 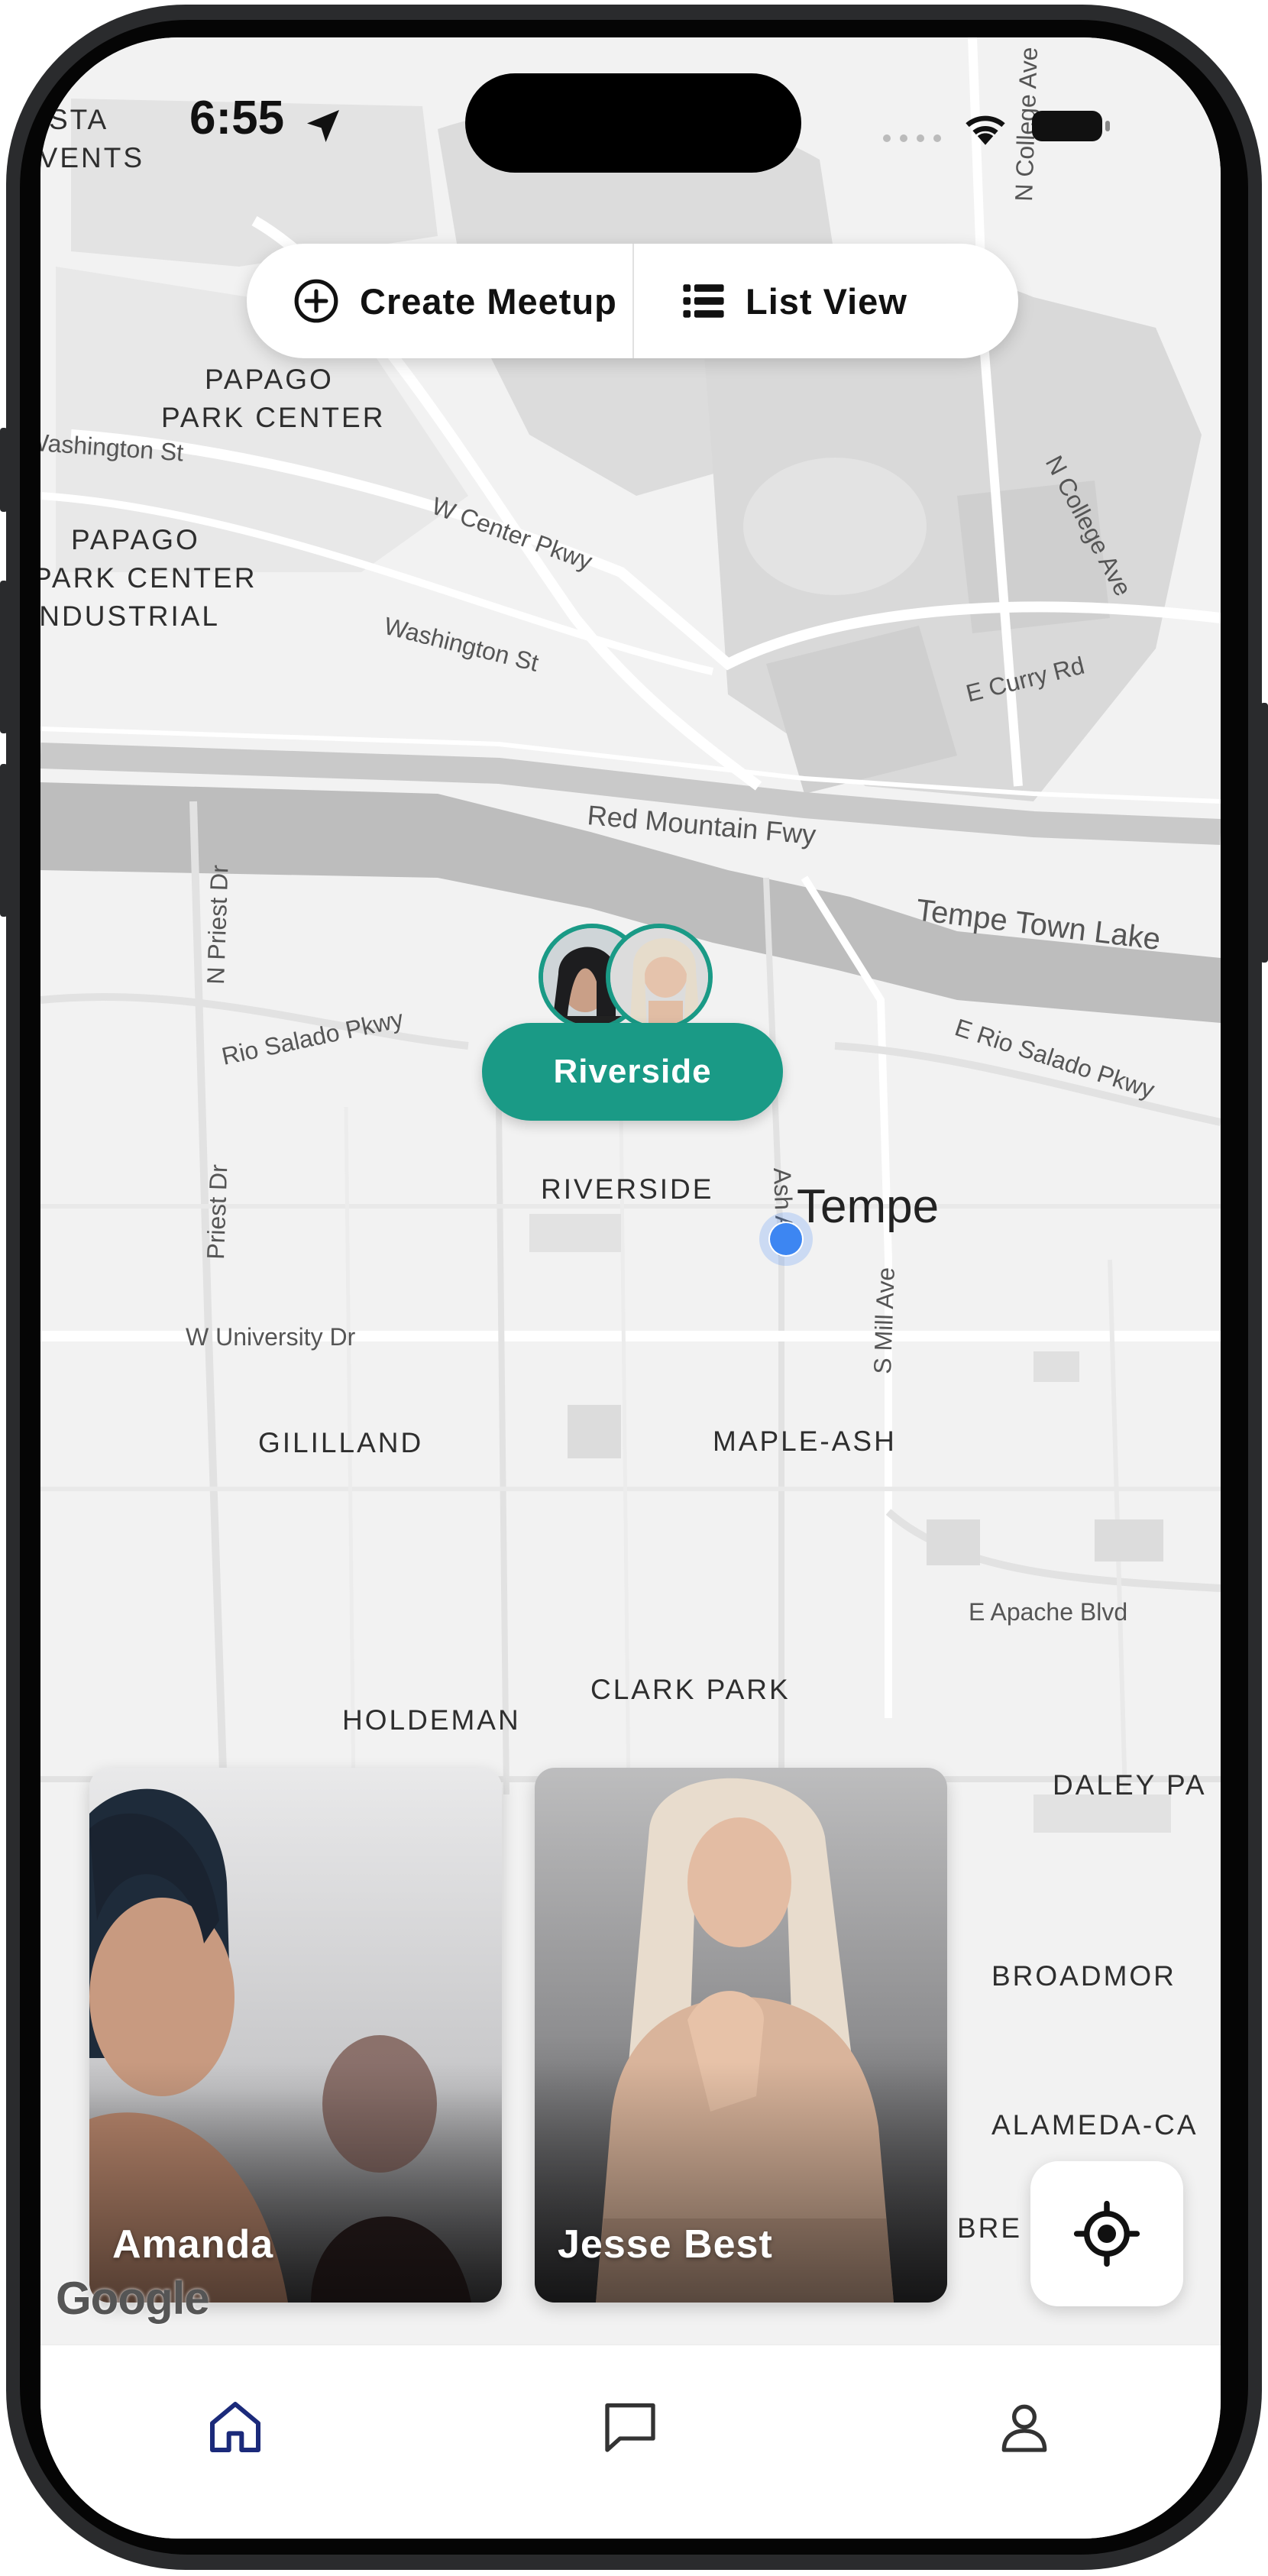 I want to click on avatar, so click(x=660, y=977).